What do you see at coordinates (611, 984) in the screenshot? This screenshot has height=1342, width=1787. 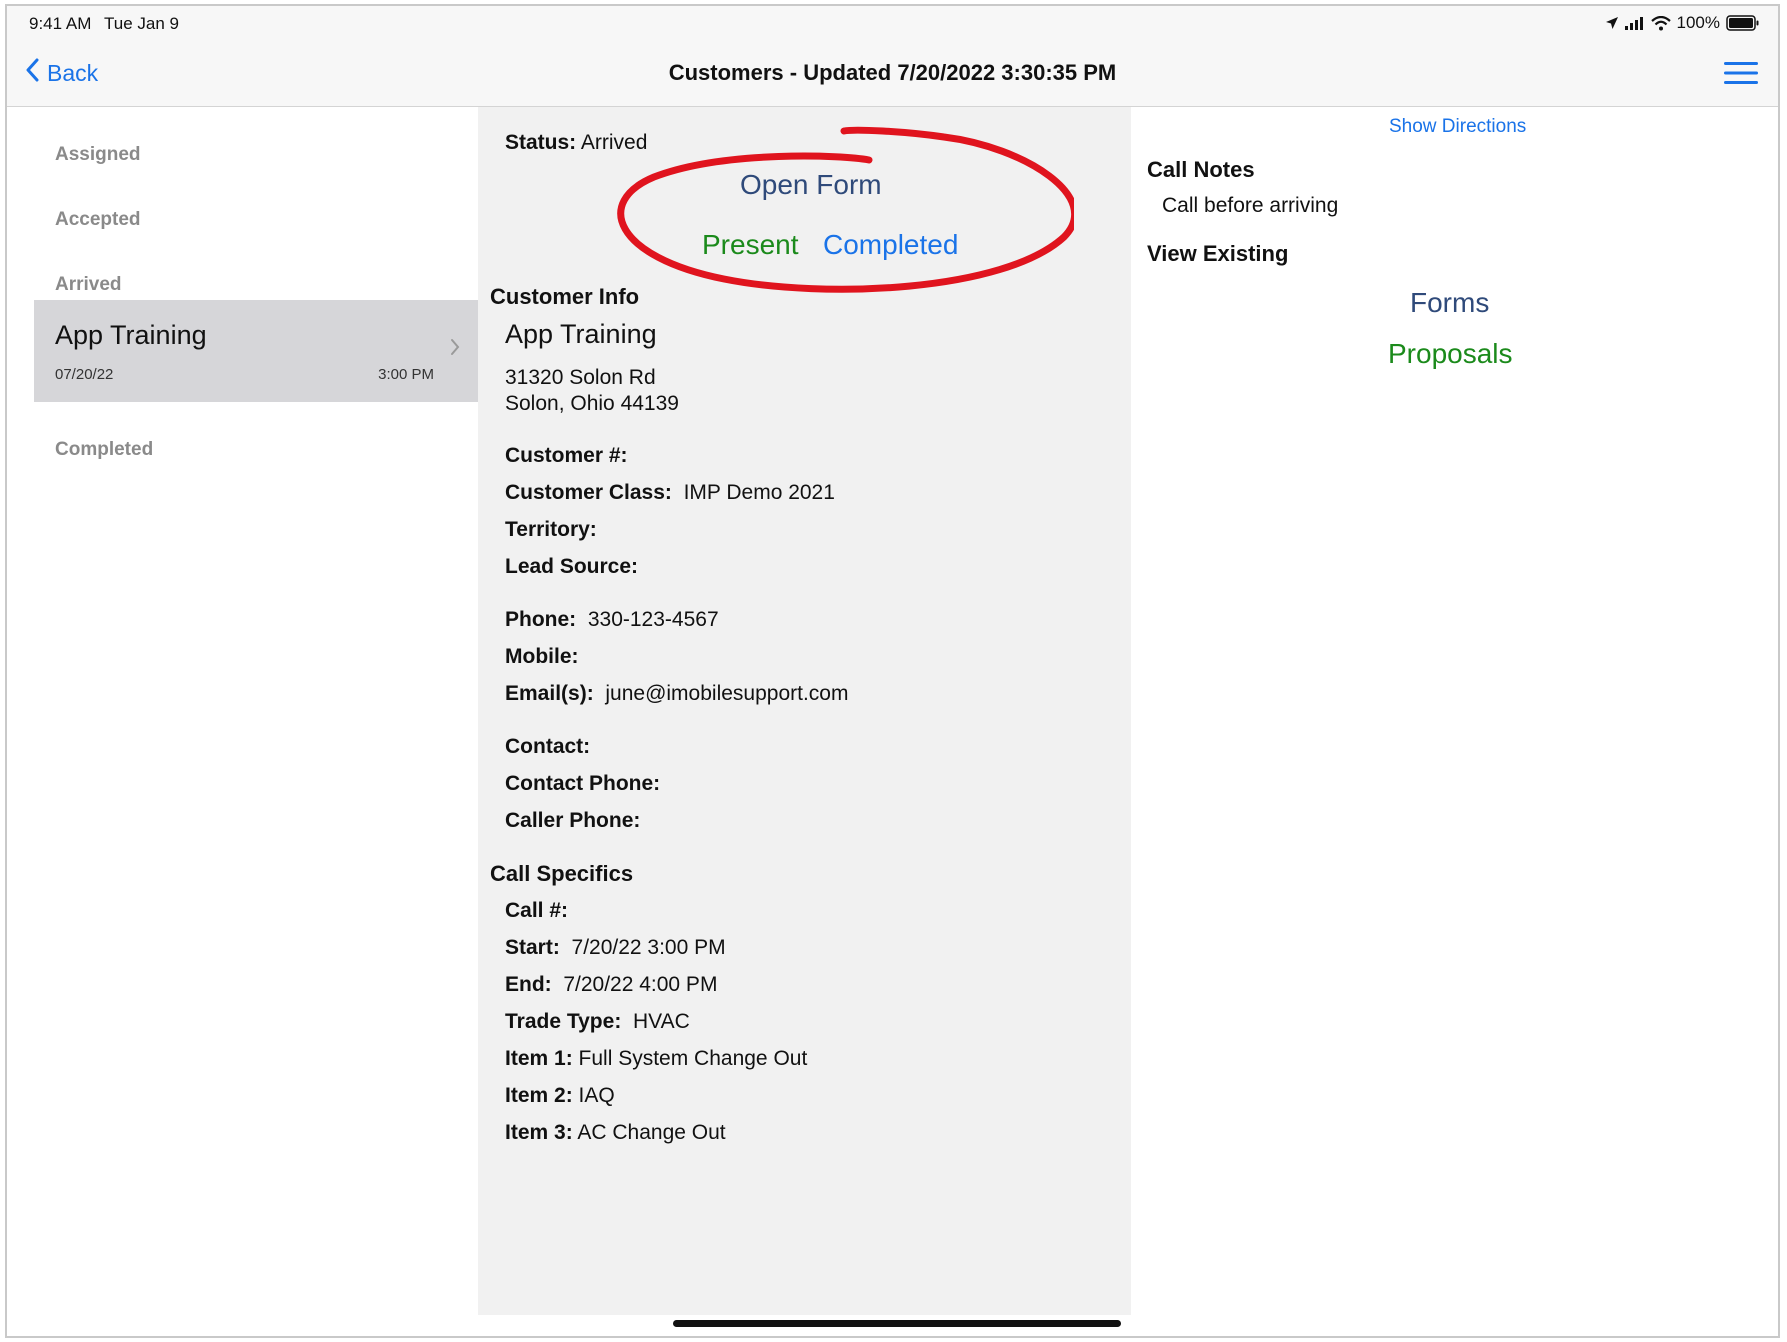 I see `end-row: End: 7/20/22 4:00 PM` at bounding box center [611, 984].